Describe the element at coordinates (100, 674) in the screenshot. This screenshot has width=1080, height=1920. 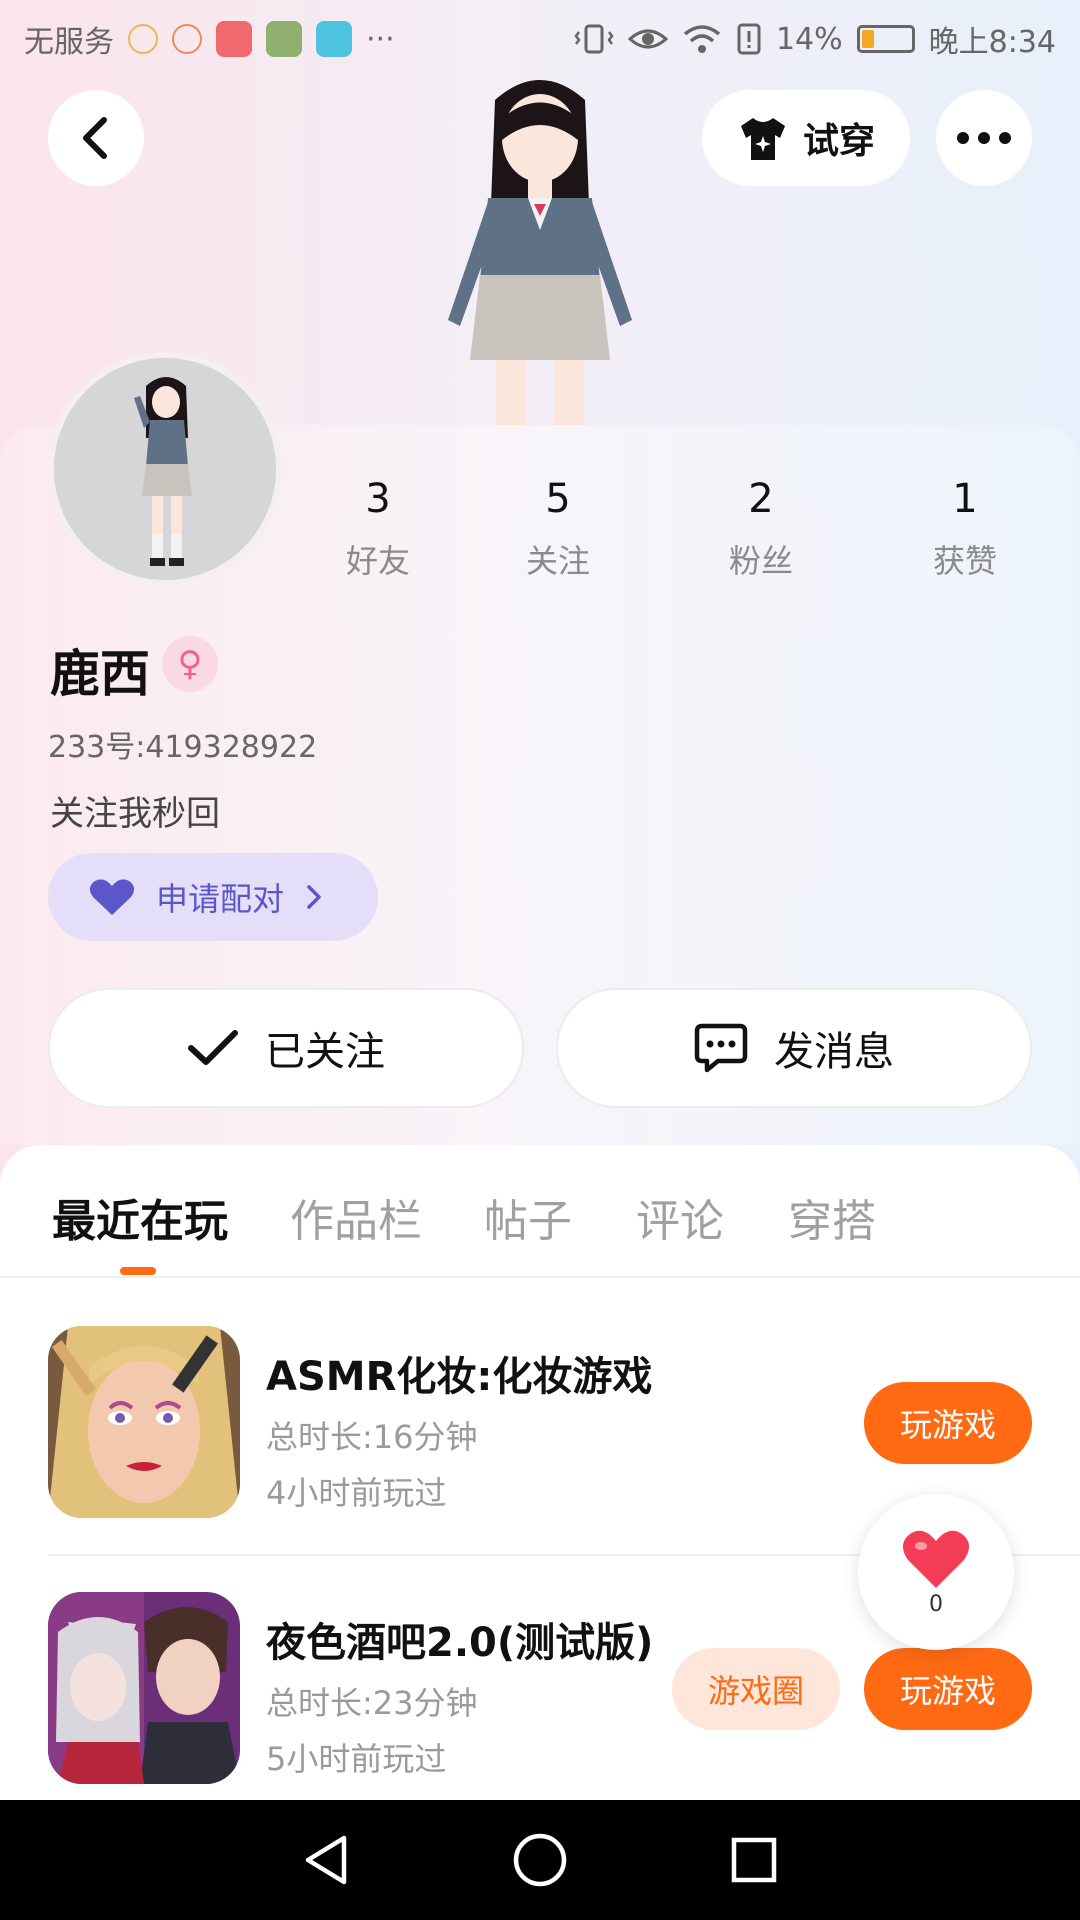
I see `user-name: 鹿西` at that location.